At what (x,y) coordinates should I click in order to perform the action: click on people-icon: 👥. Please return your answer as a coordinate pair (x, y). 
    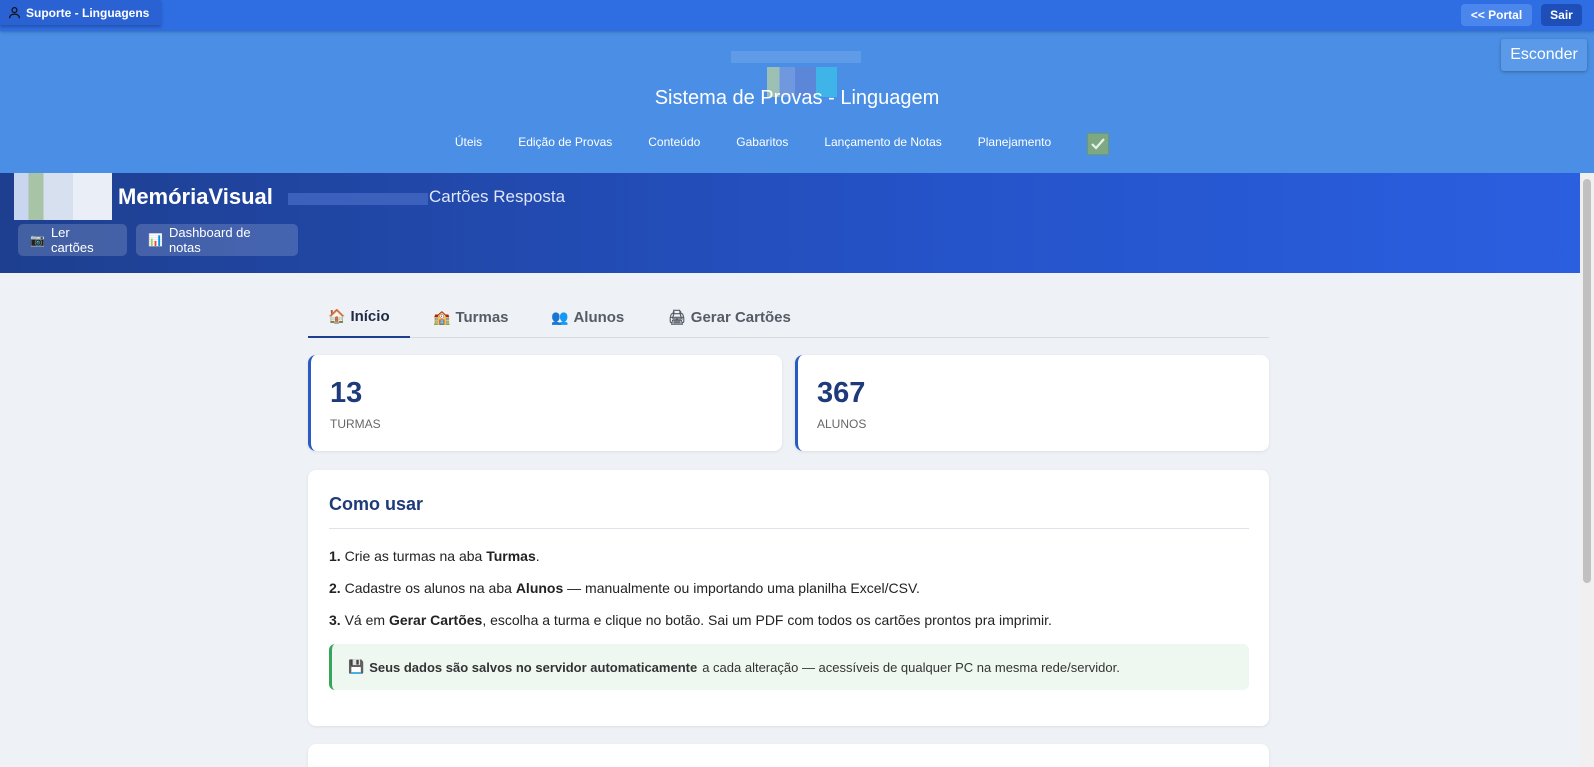
    Looking at the image, I should click on (560, 316).